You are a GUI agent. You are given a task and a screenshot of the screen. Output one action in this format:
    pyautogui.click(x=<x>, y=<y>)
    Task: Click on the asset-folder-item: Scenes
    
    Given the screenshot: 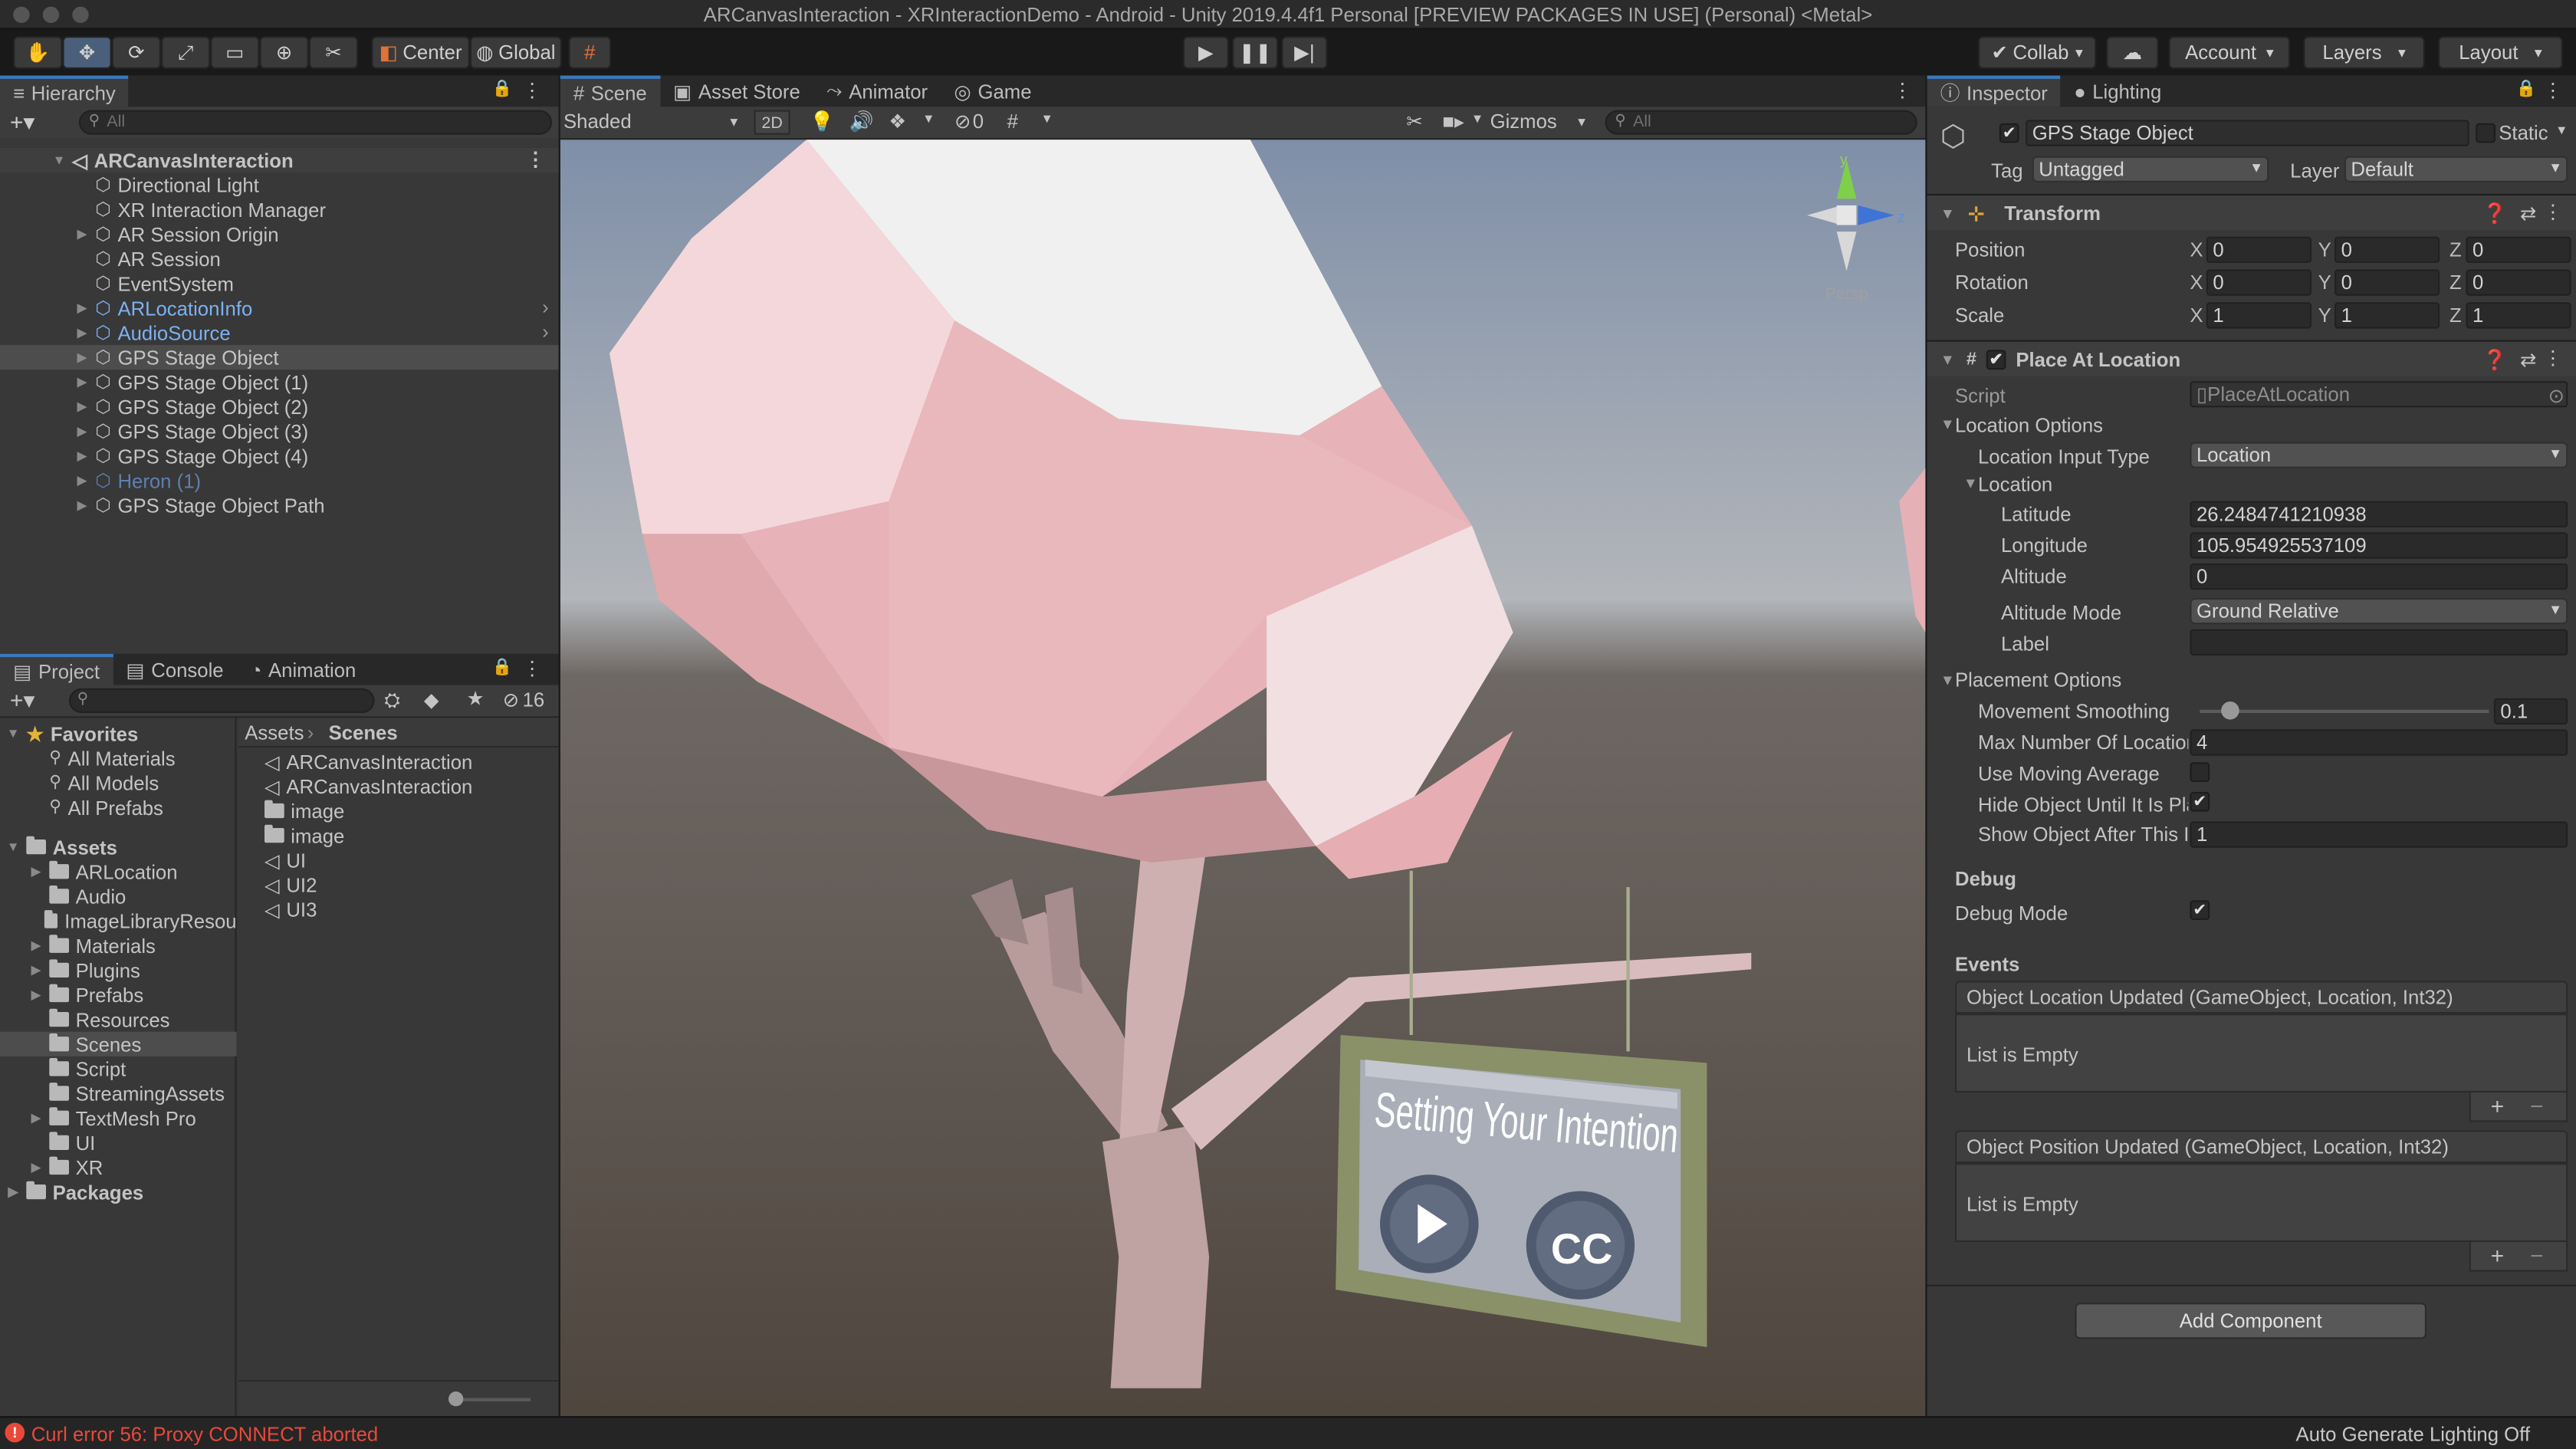 What is the action you would take?
    pyautogui.click(x=118, y=1044)
    